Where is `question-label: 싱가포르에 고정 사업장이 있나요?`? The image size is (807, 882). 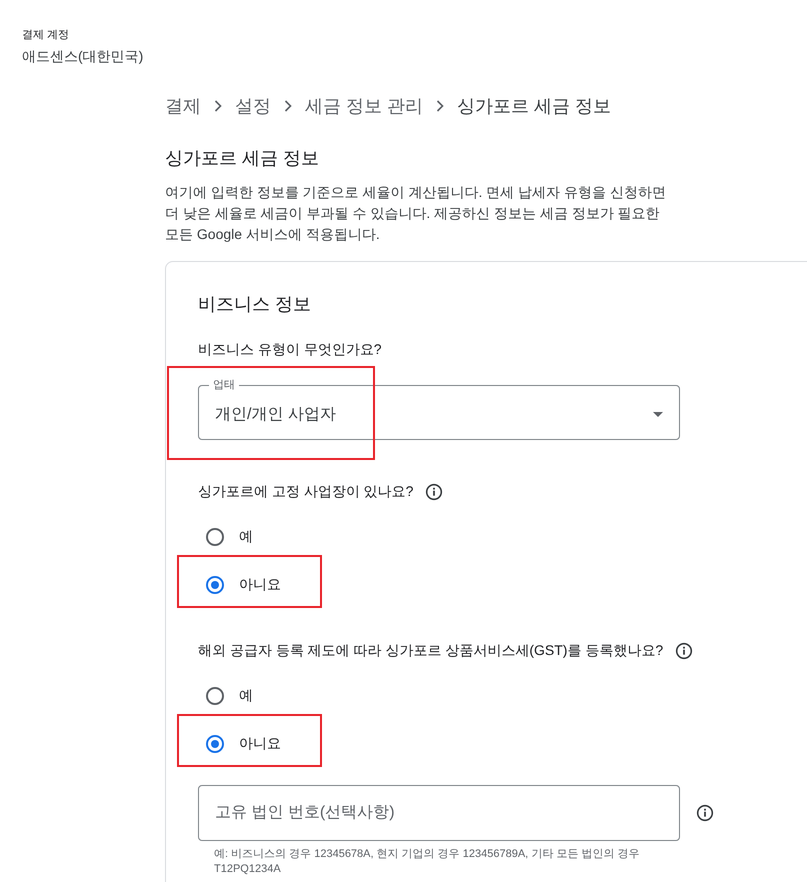
question-label: 싱가포르에 고정 사업장이 있나요? is located at coordinates (306, 492).